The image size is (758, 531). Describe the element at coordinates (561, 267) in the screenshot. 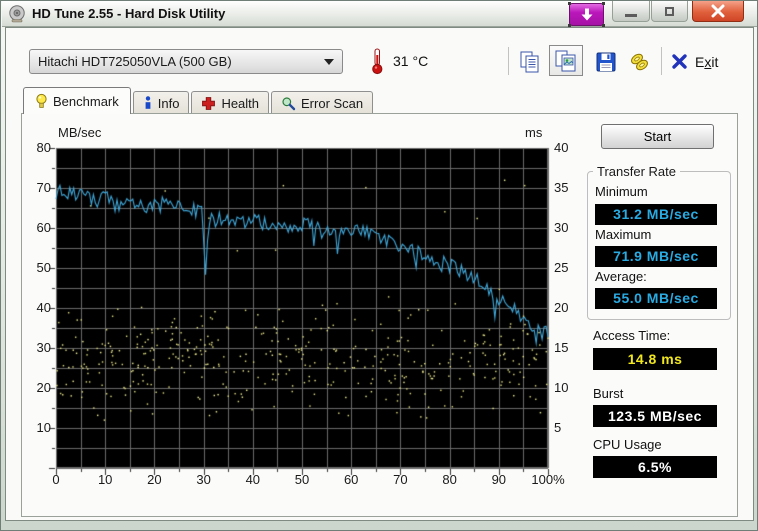

I see `y-right-tick-label: 25` at that location.